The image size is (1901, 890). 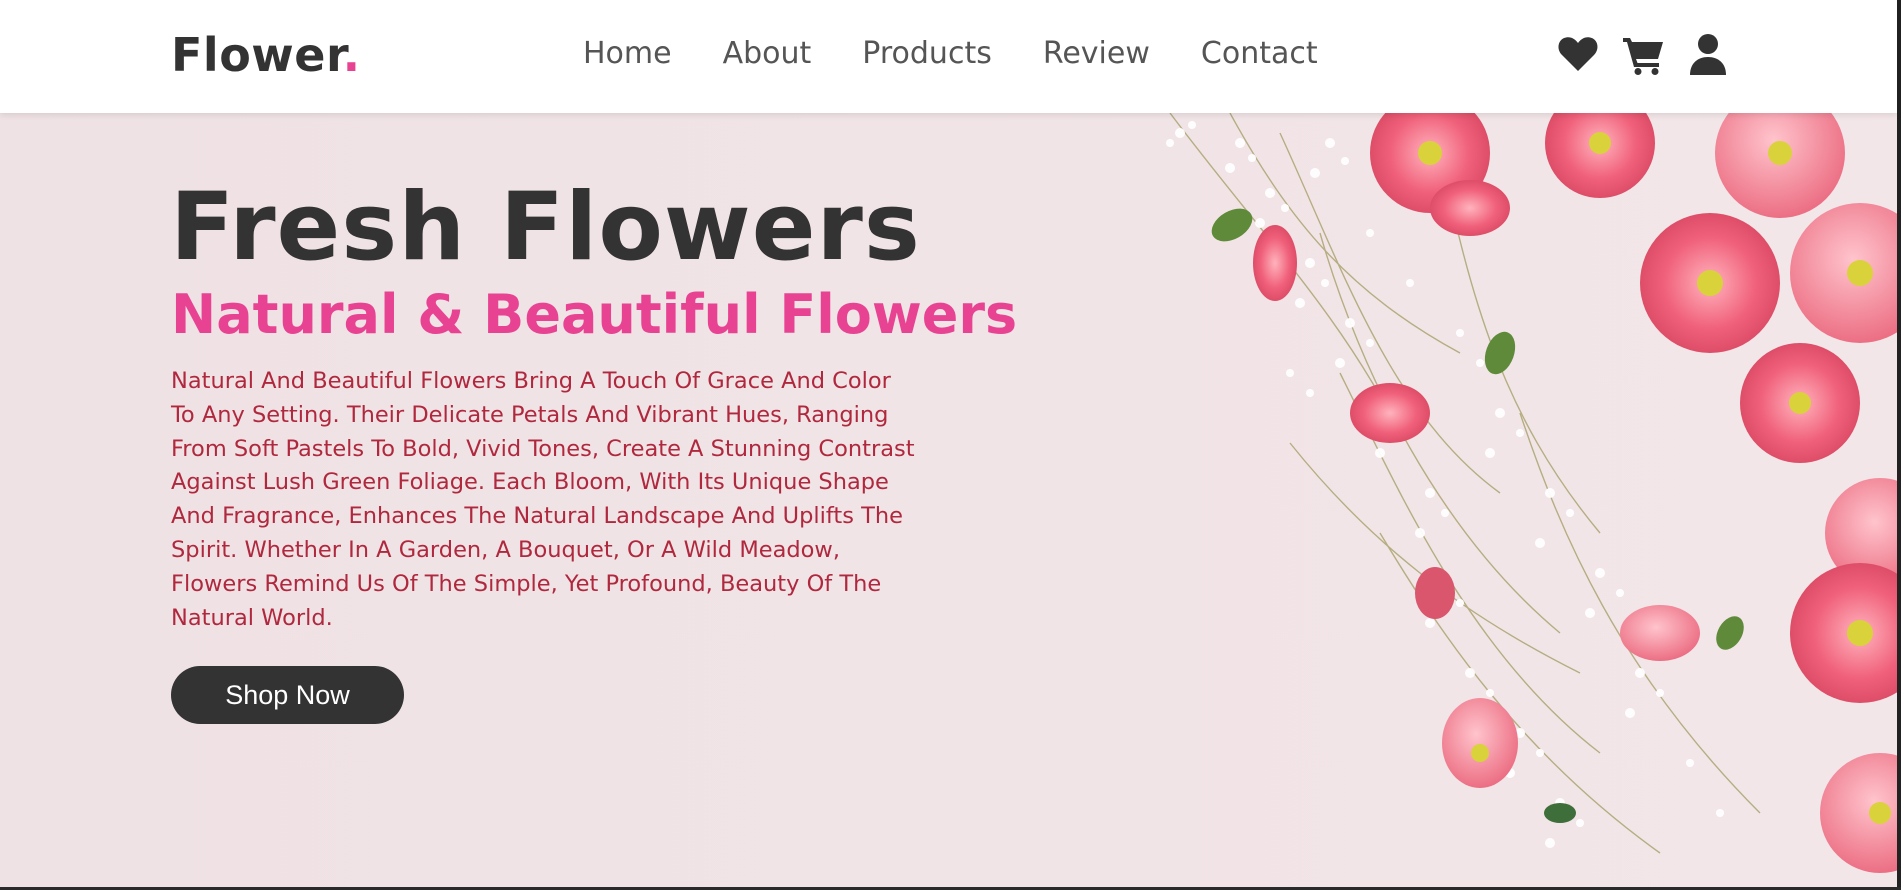 I want to click on logo-text: Flower, so click(x=257, y=55).